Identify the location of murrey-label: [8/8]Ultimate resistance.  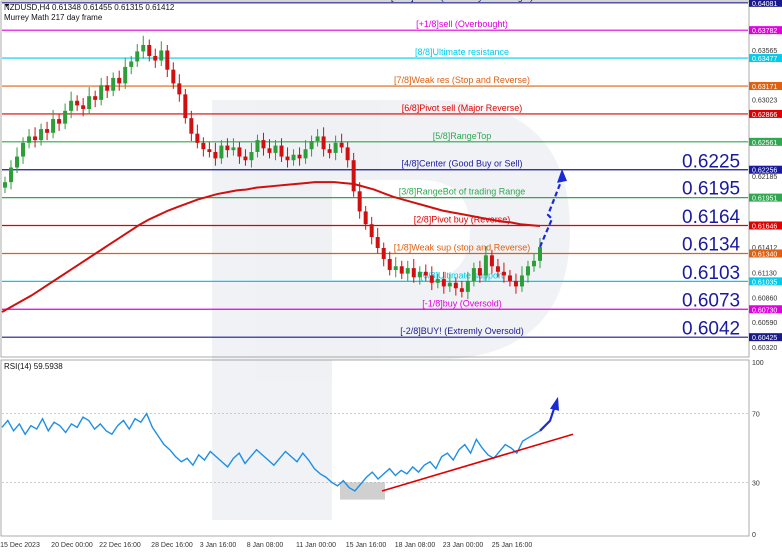
(462, 52).